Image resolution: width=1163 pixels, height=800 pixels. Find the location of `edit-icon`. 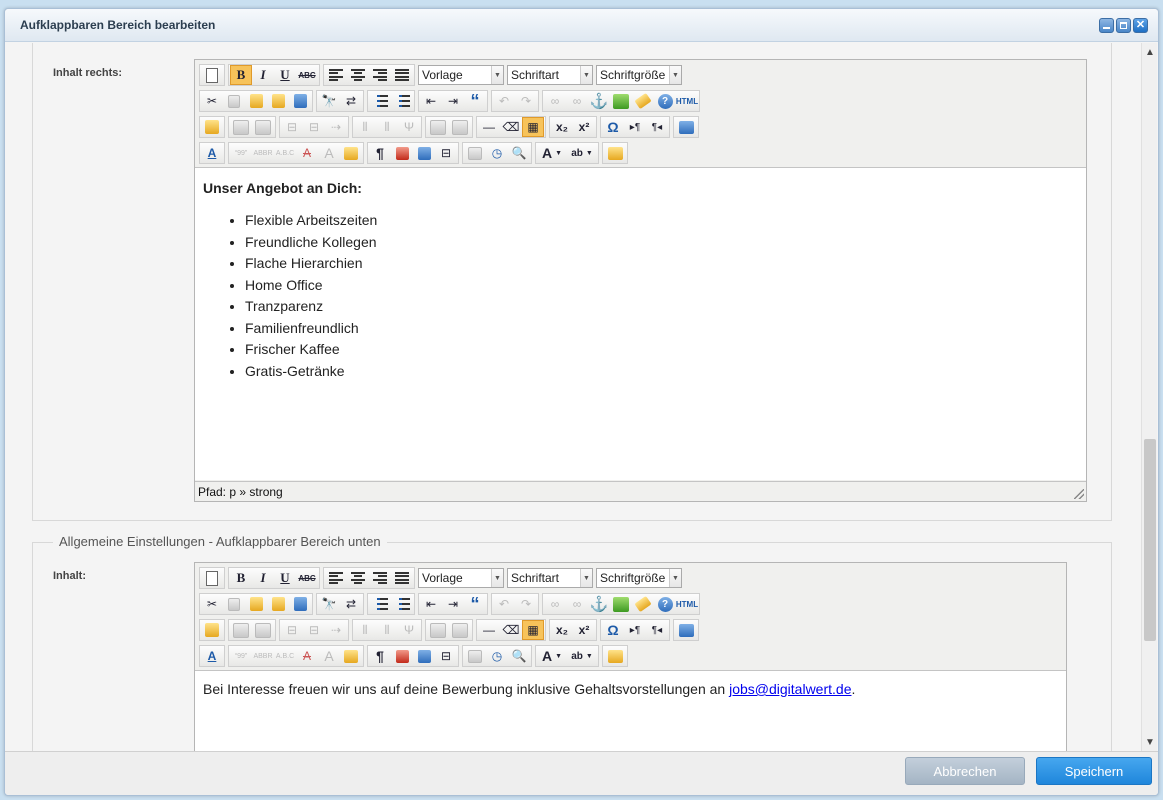

edit-icon is located at coordinates (212, 127).